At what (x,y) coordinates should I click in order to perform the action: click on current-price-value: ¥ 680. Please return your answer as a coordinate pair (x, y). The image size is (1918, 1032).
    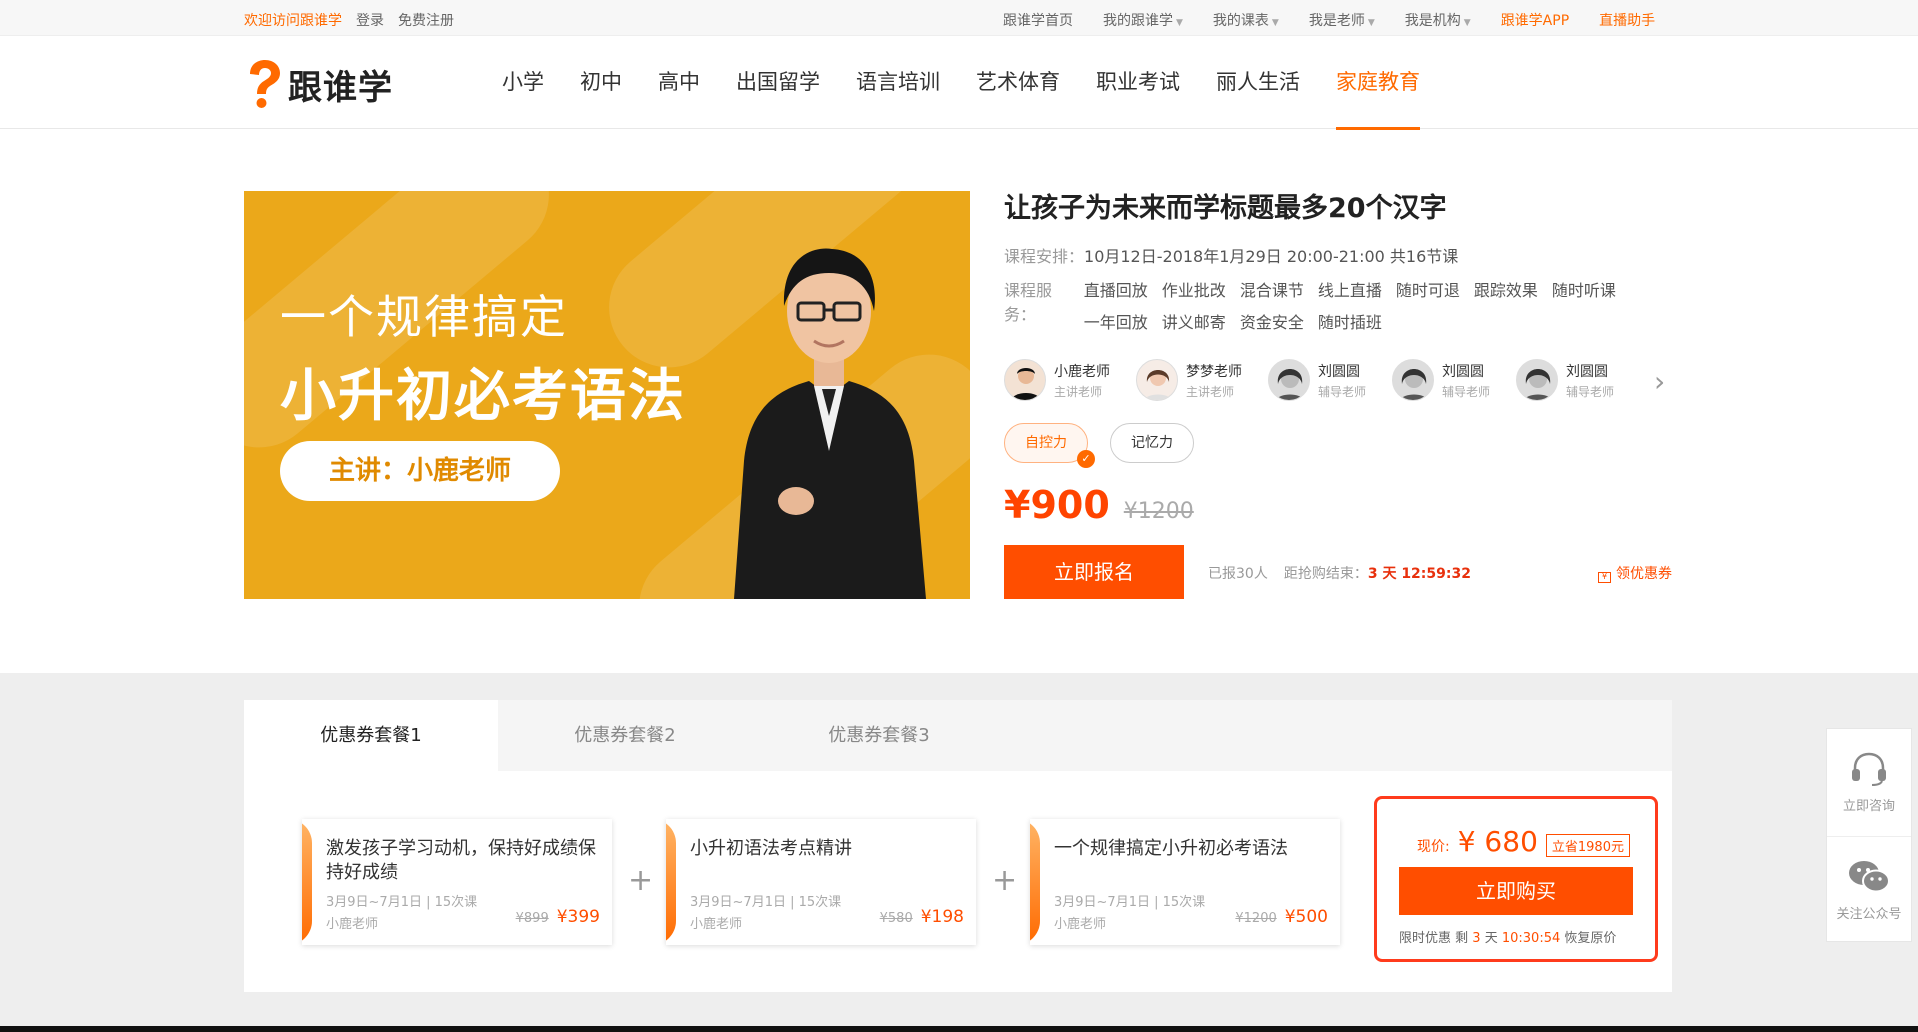
    Looking at the image, I should click on (1497, 841).